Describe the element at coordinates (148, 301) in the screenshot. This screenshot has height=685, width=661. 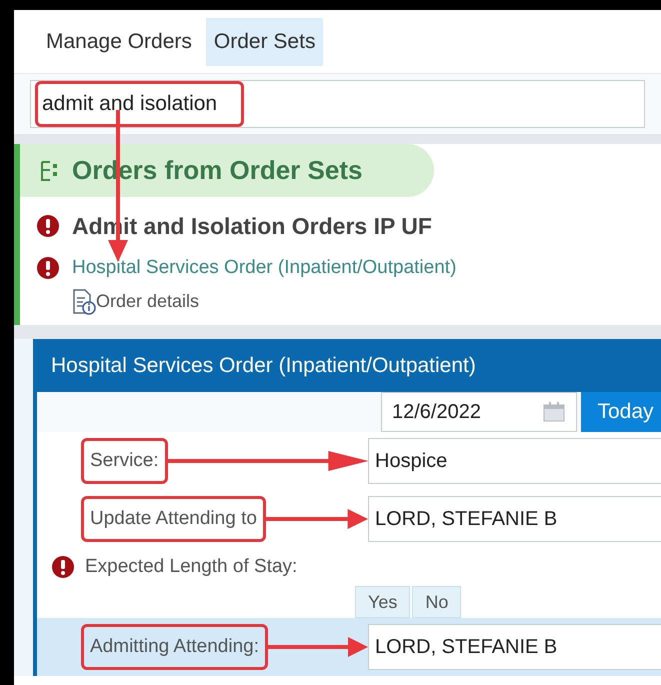
I see `order-details-link: Order details` at that location.